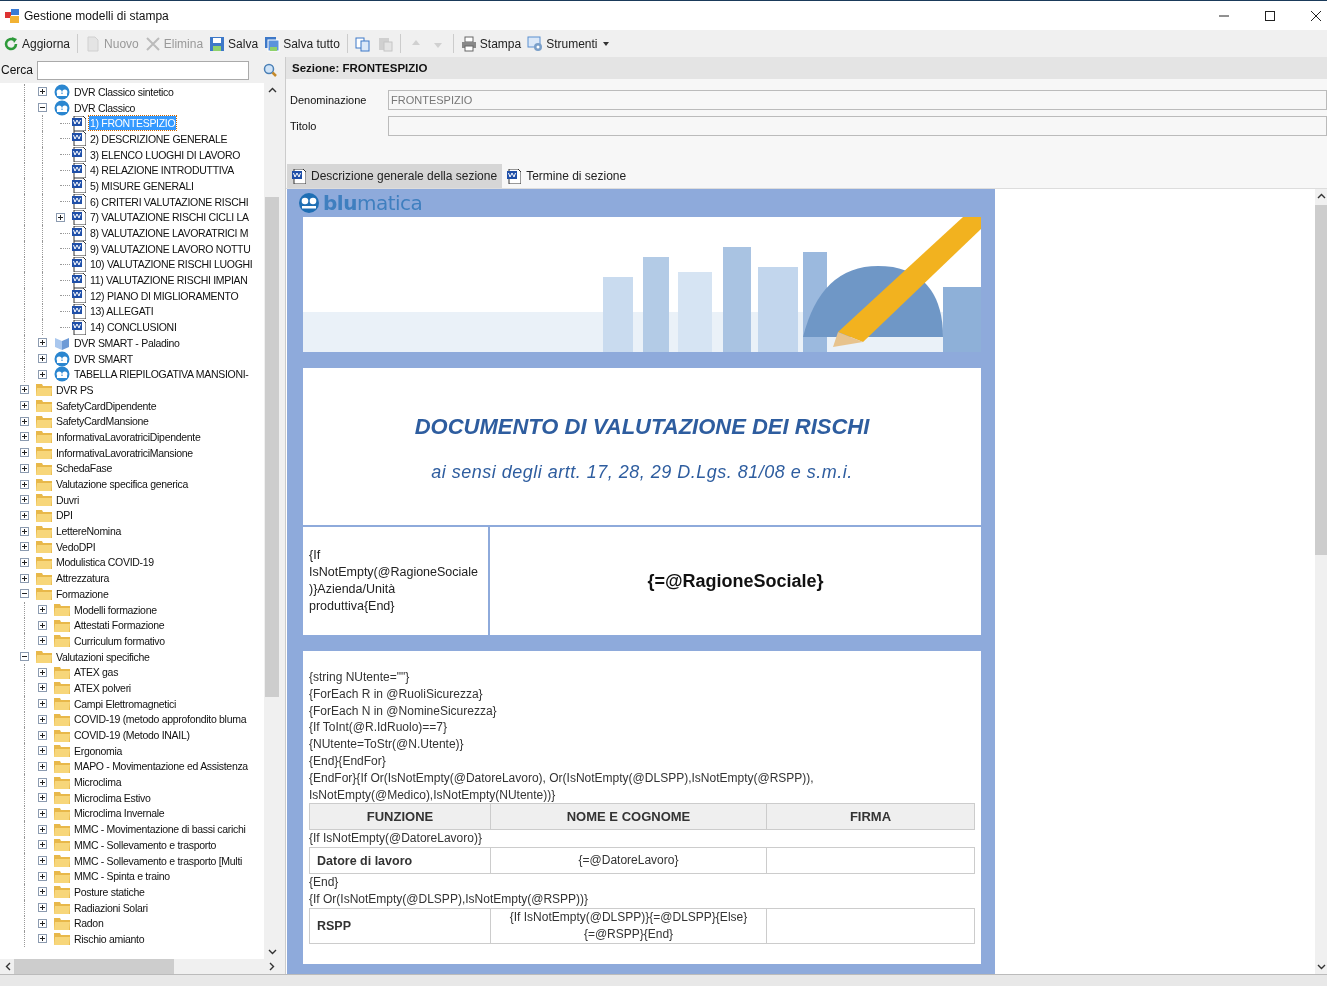 Image resolution: width=1327 pixels, height=986 pixels. What do you see at coordinates (162, 170) in the screenshot?
I see `tree-item: 4) RELAZIONE INTRODUTTIVA` at bounding box center [162, 170].